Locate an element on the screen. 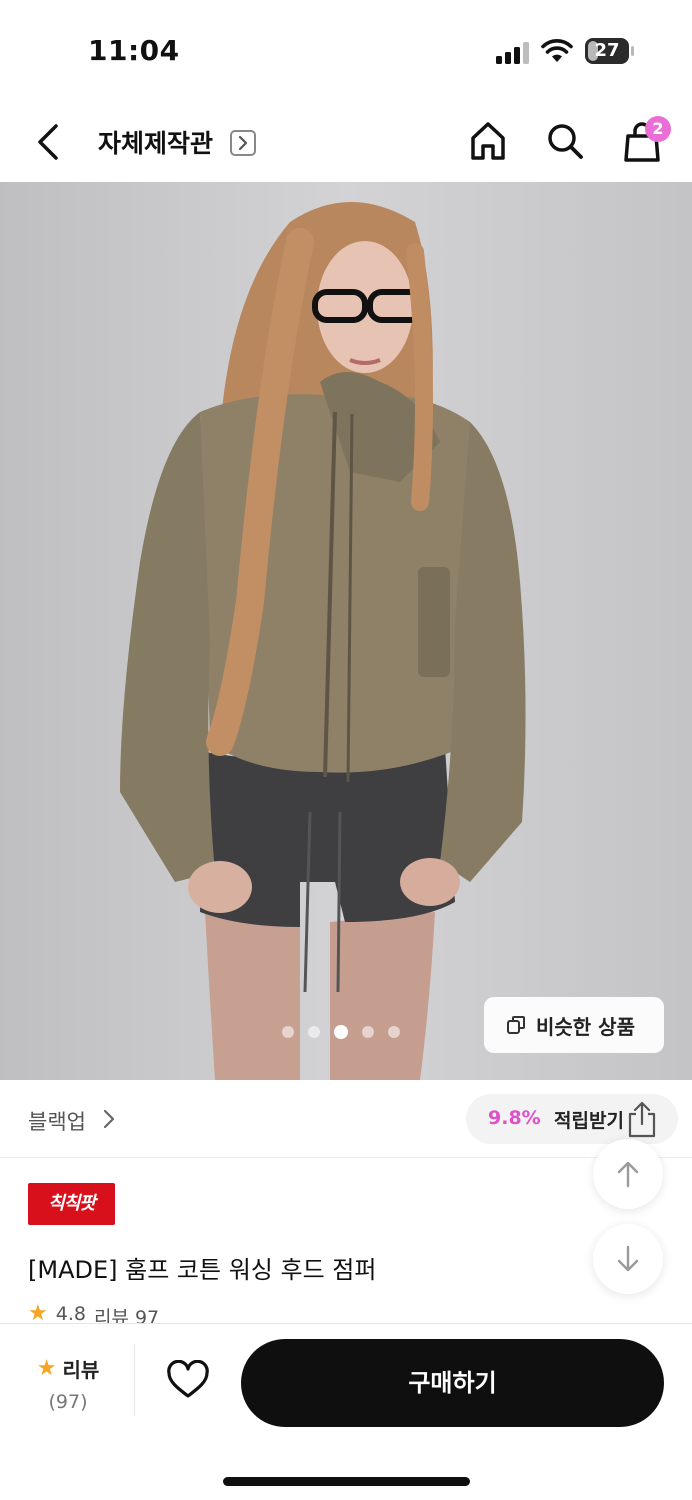 The image size is (692, 1500). battery-percent: 27 is located at coordinates (607, 50).